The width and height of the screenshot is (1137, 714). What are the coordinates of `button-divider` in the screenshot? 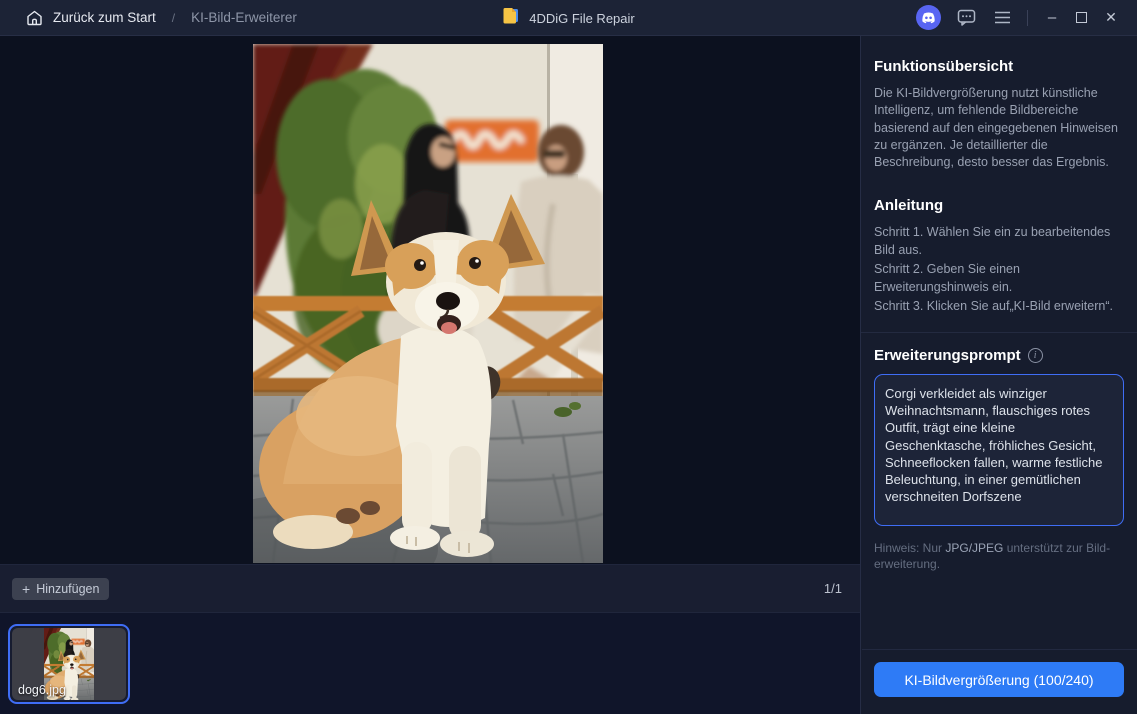 It's located at (999, 649).